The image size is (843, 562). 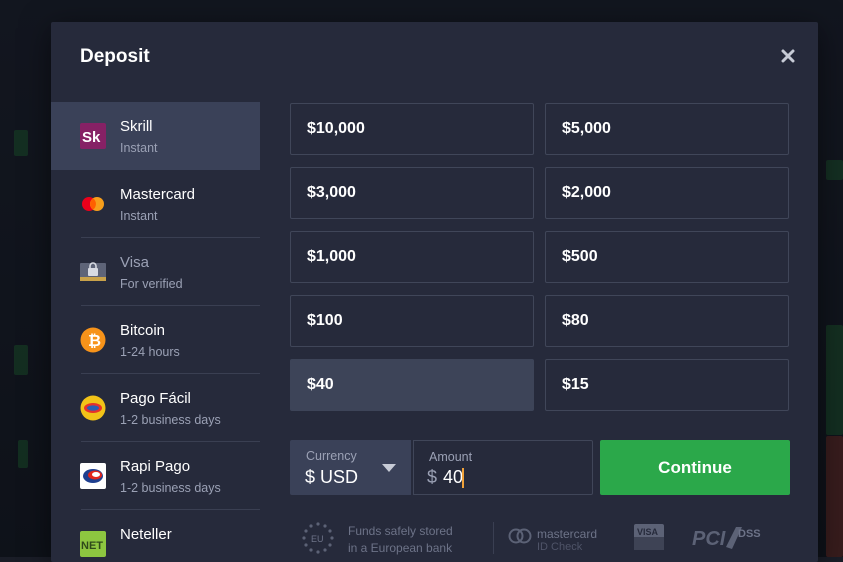 I want to click on currency-value: $ USD, so click(x=332, y=477).